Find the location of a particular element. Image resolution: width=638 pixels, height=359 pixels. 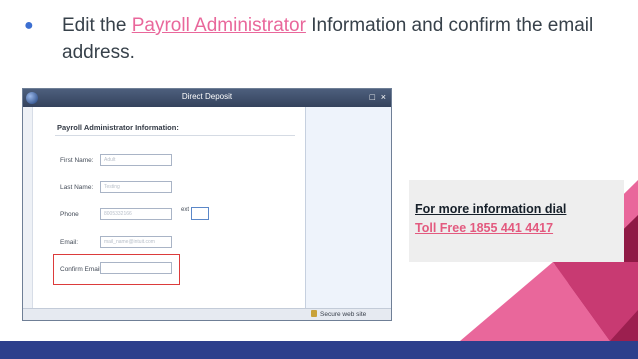

secure-status-text: Secure web site is located at coordinates (343, 314).